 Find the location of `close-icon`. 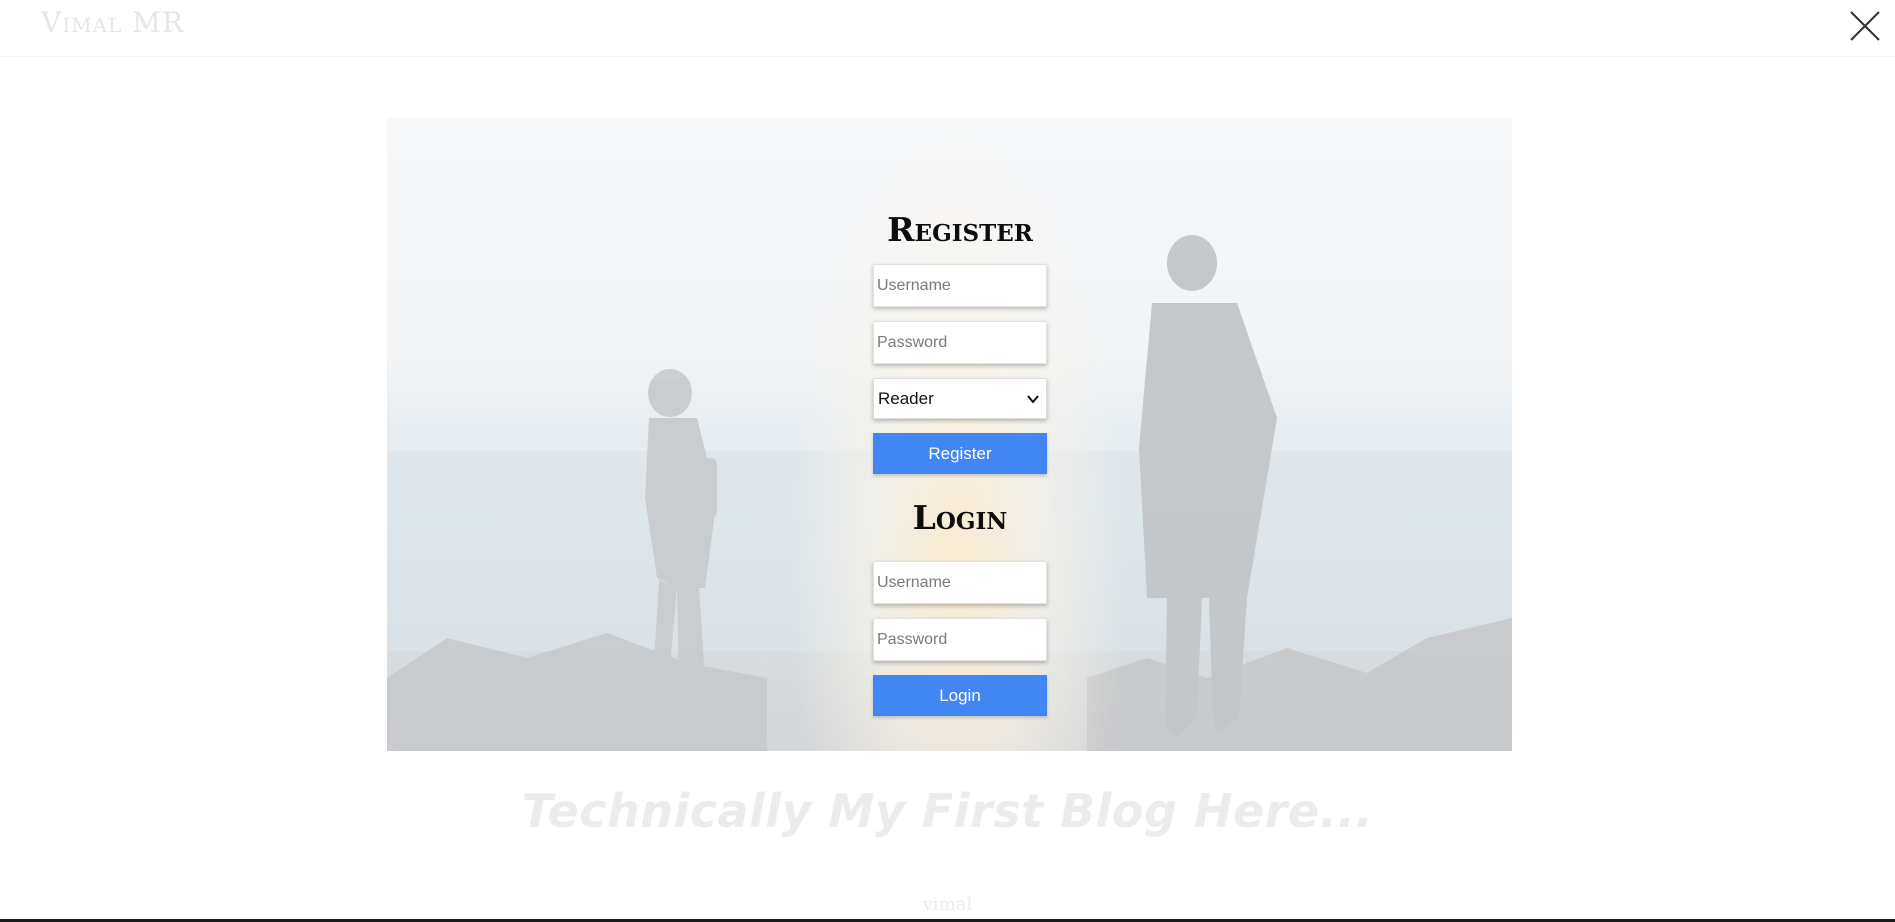

close-icon is located at coordinates (1865, 26).